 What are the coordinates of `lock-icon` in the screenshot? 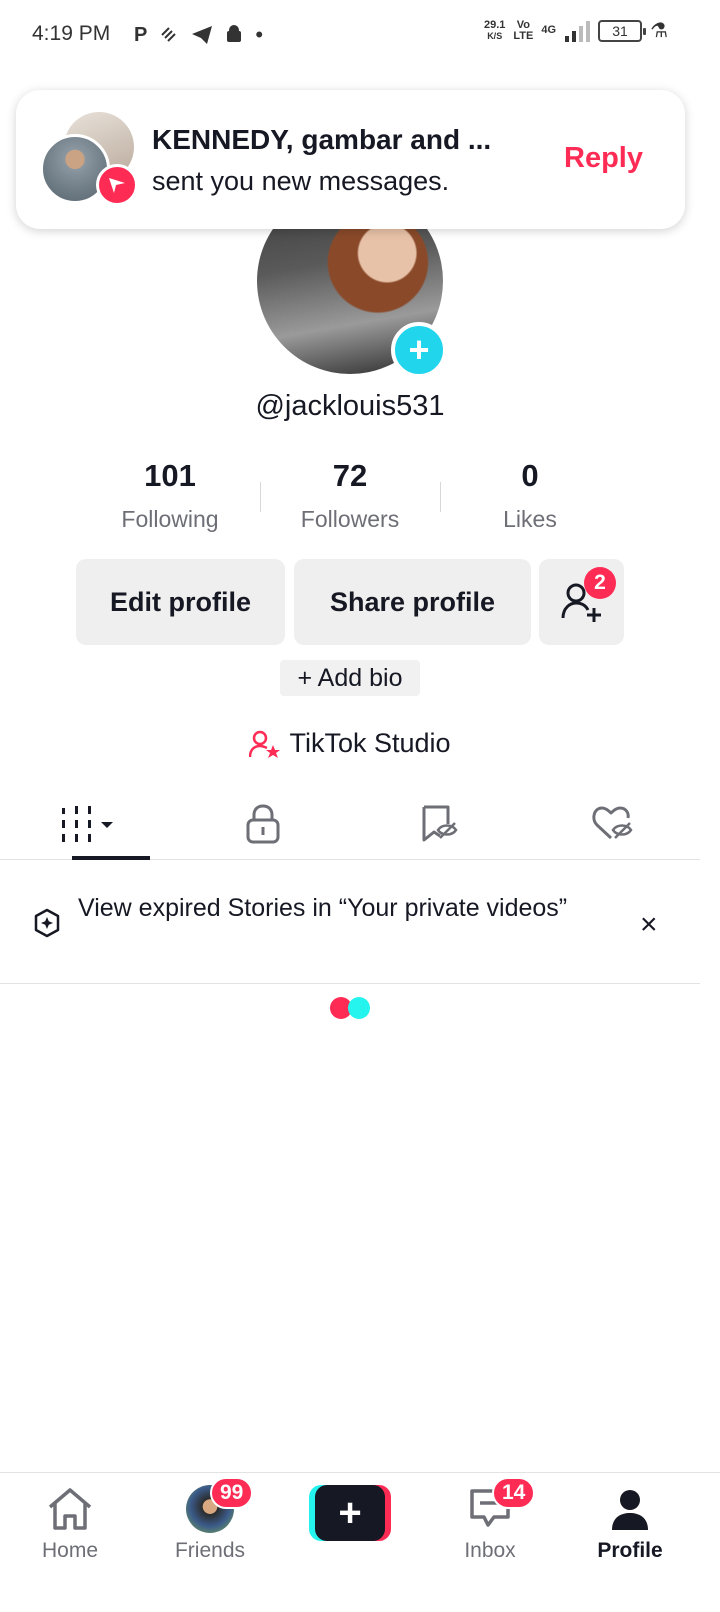 It's located at (262, 824).